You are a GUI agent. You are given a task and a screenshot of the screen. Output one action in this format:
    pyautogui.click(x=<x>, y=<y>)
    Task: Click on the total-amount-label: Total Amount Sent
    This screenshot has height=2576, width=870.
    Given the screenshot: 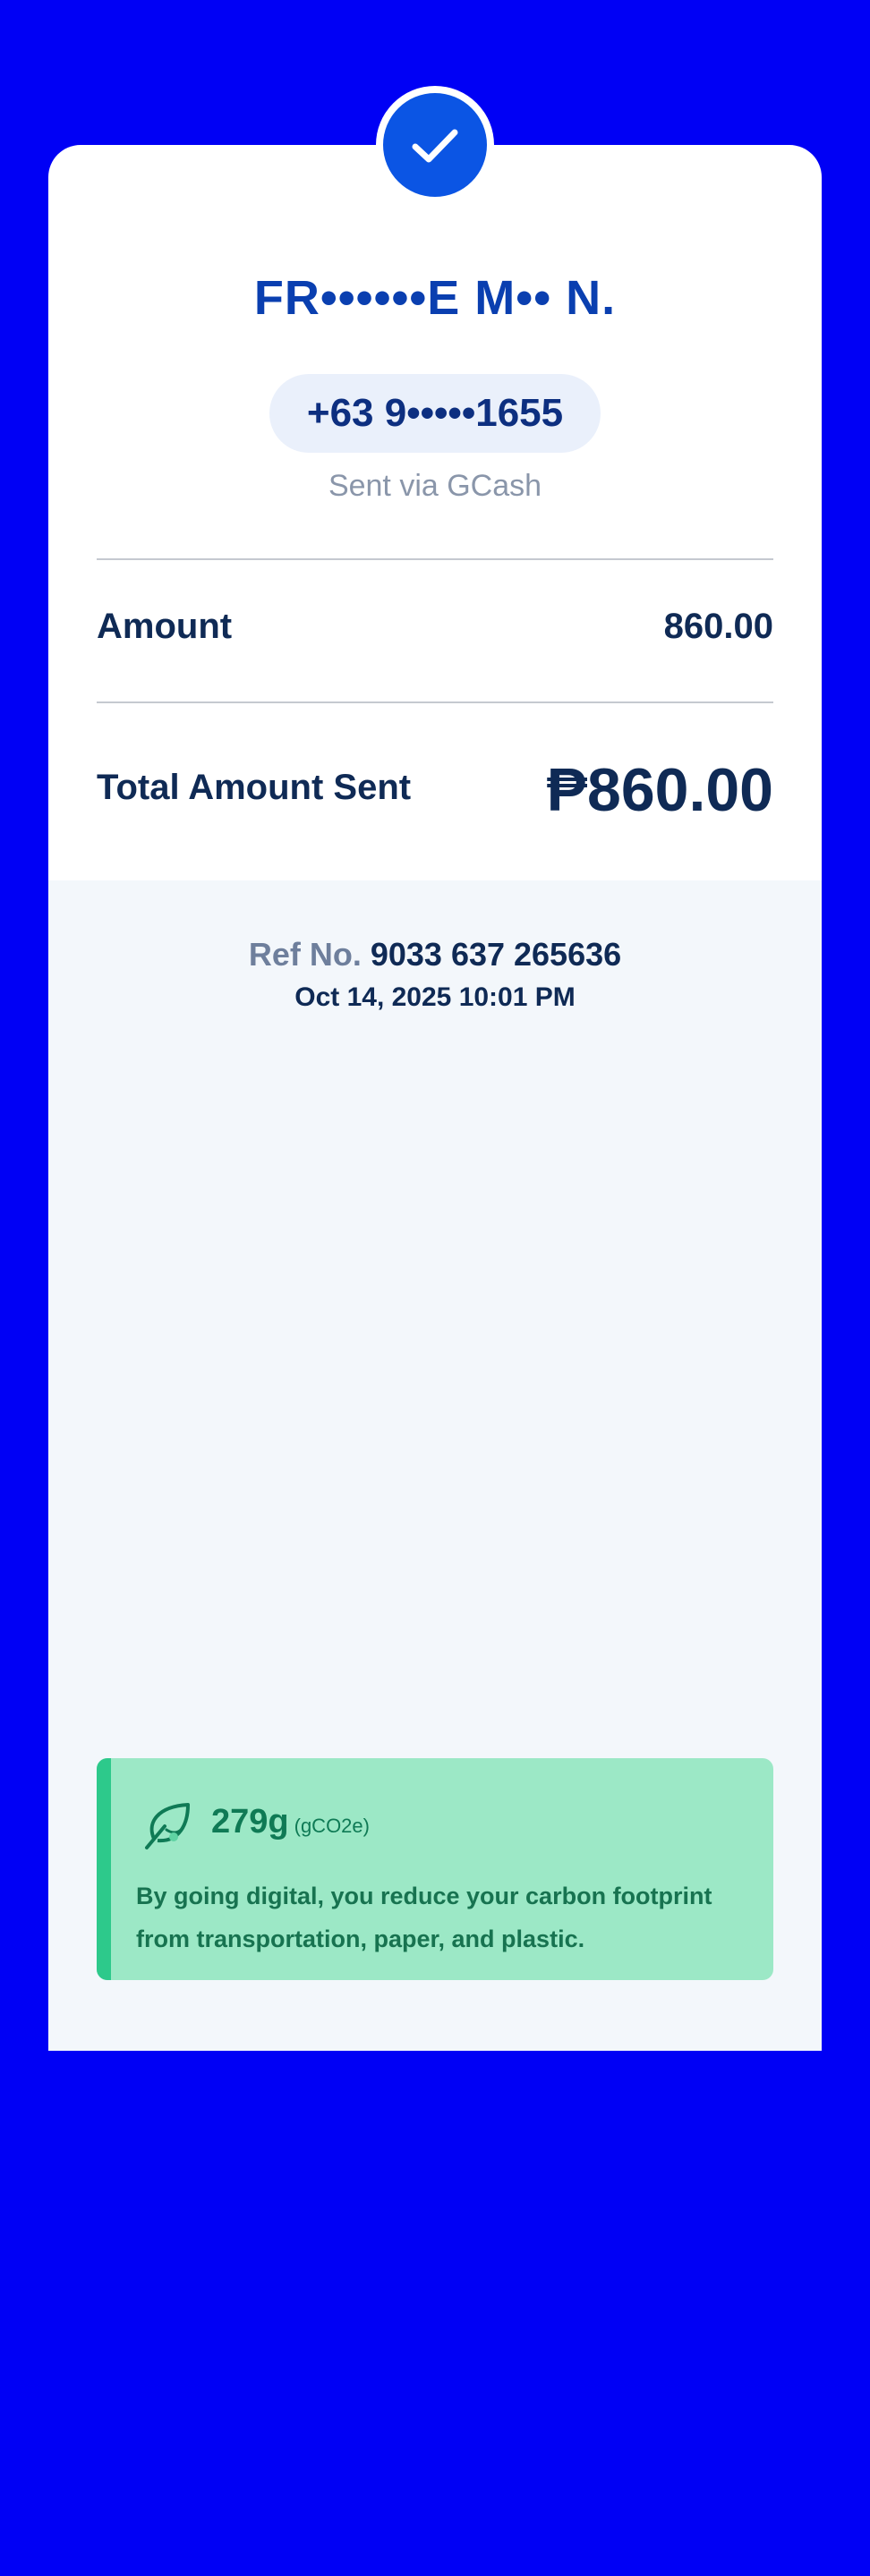 What is the action you would take?
    pyautogui.click(x=254, y=787)
    